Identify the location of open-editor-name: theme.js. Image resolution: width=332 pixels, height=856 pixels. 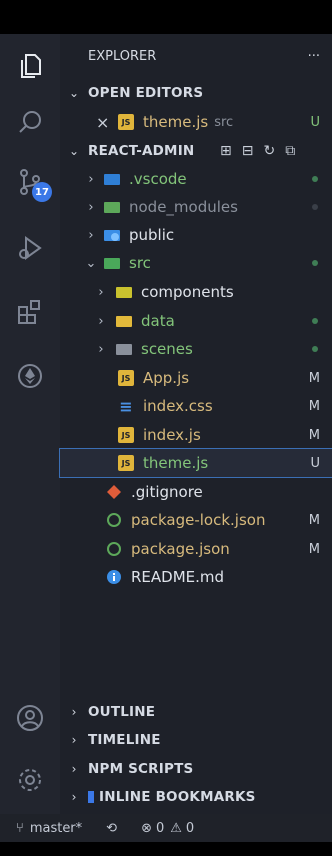
(176, 122).